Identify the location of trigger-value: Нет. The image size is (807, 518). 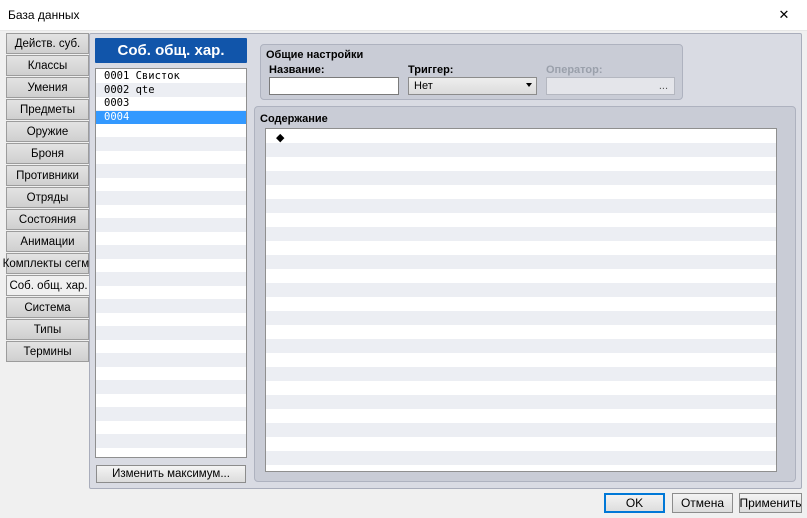
(423, 86).